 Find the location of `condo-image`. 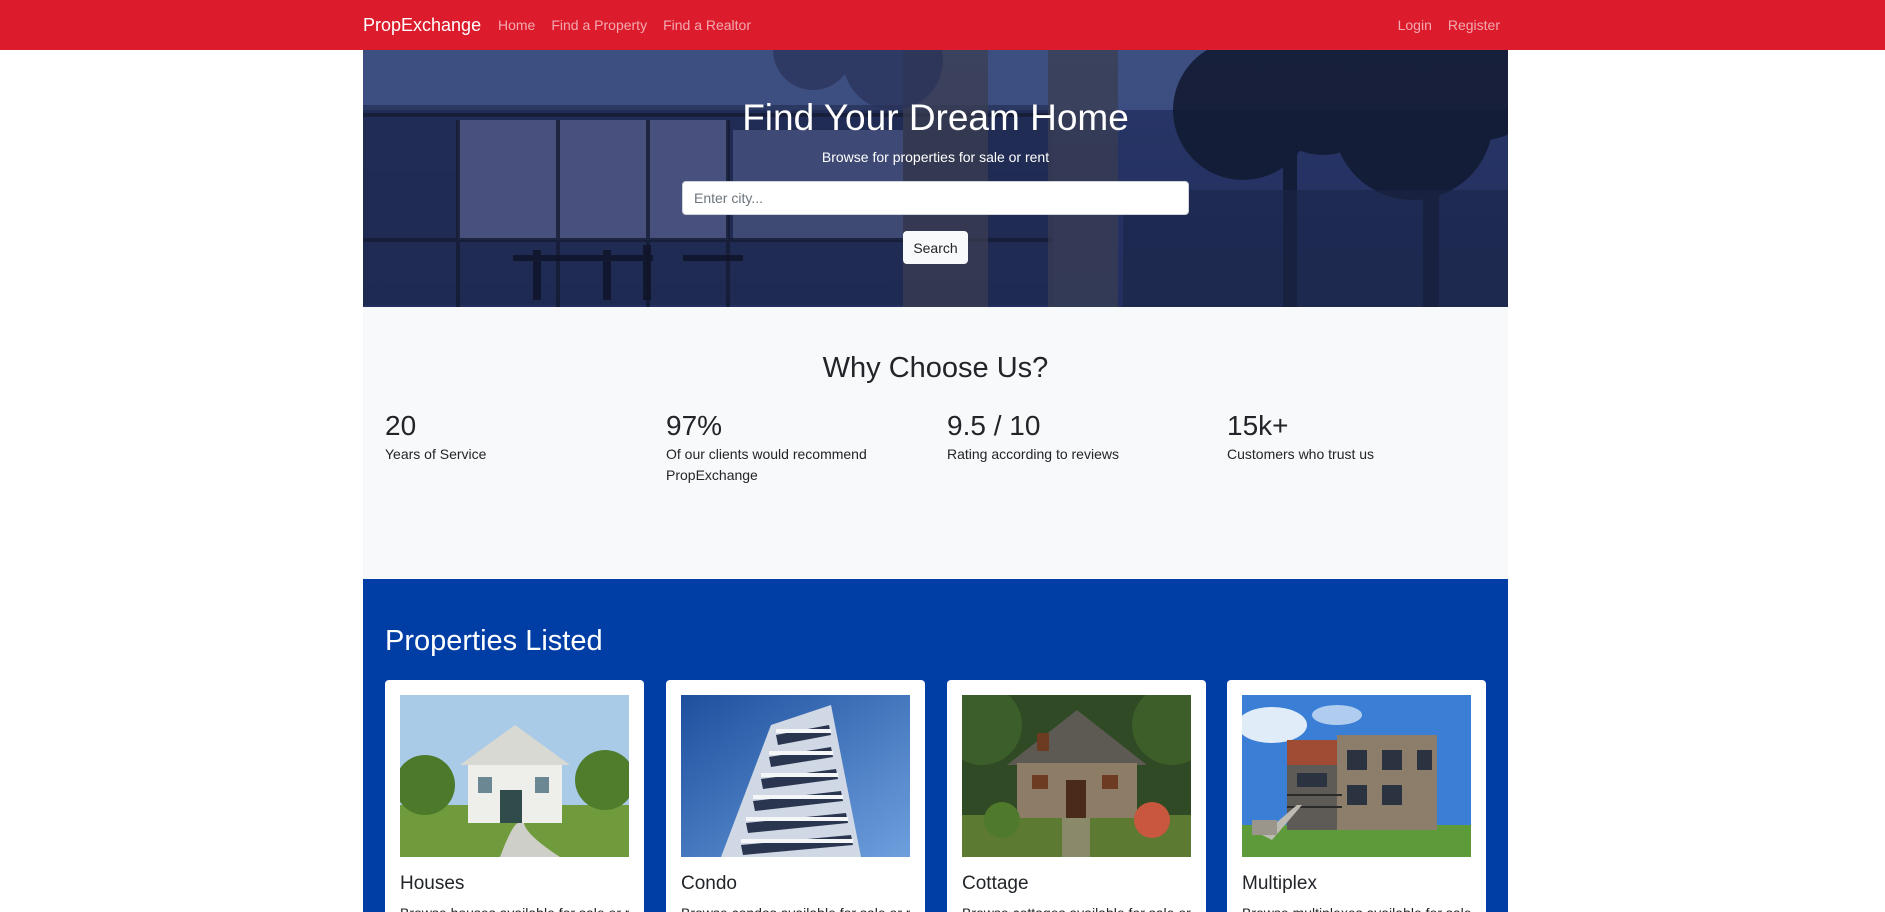

condo-image is located at coordinates (795, 776).